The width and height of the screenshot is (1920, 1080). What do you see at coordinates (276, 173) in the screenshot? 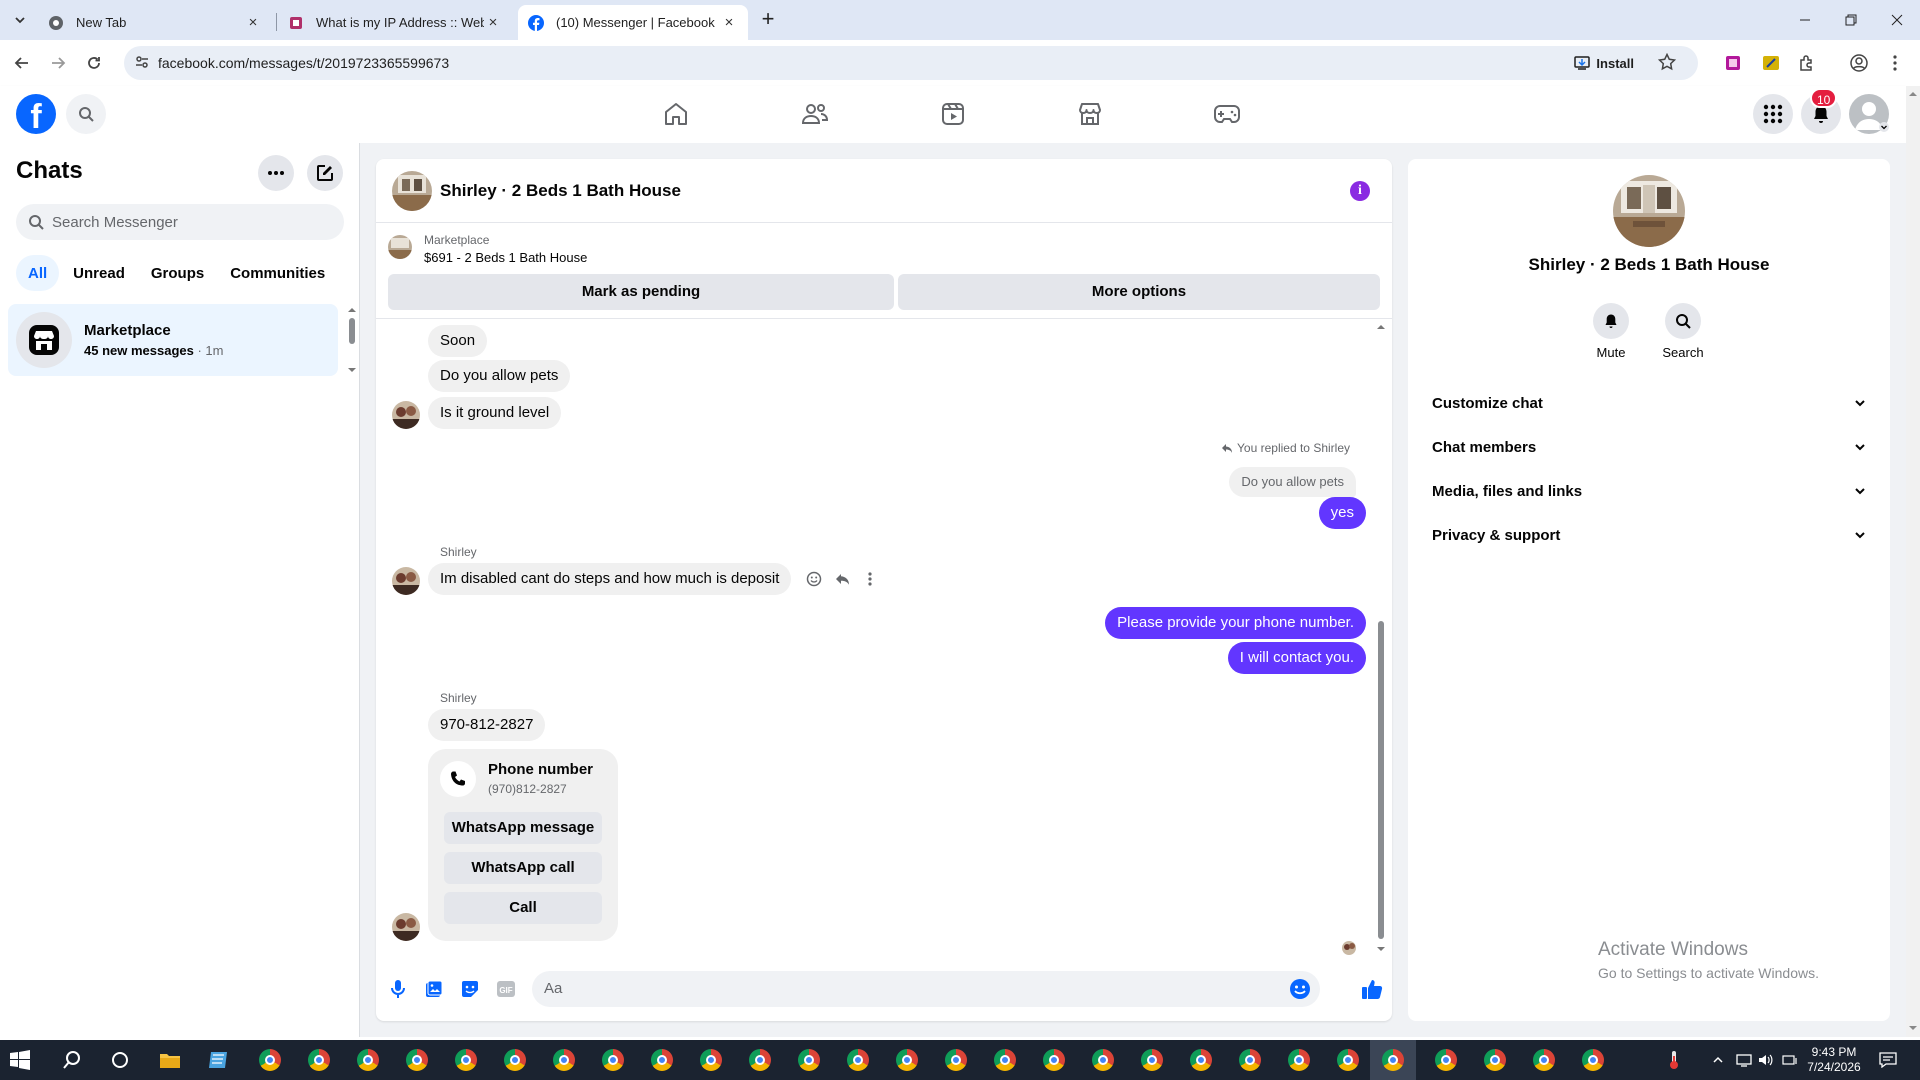
I see `chat-options-button` at bounding box center [276, 173].